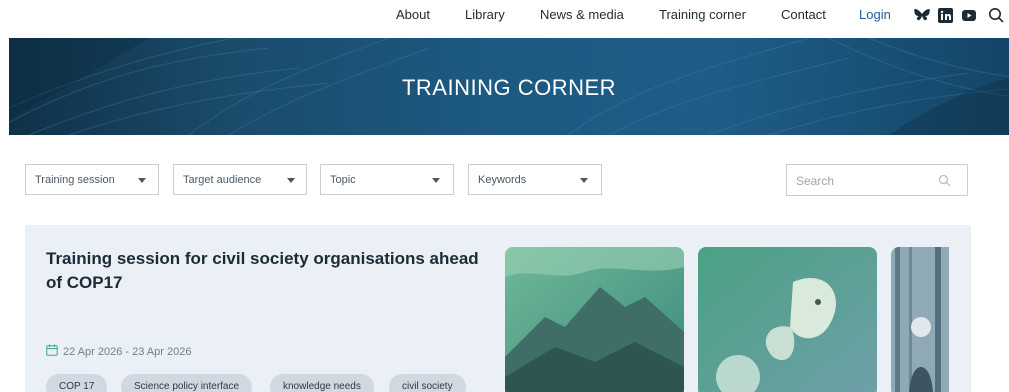 The width and height of the screenshot is (1009, 392). Describe the element at coordinates (343, 180) in the screenshot. I see `topic-label: Topic` at that location.